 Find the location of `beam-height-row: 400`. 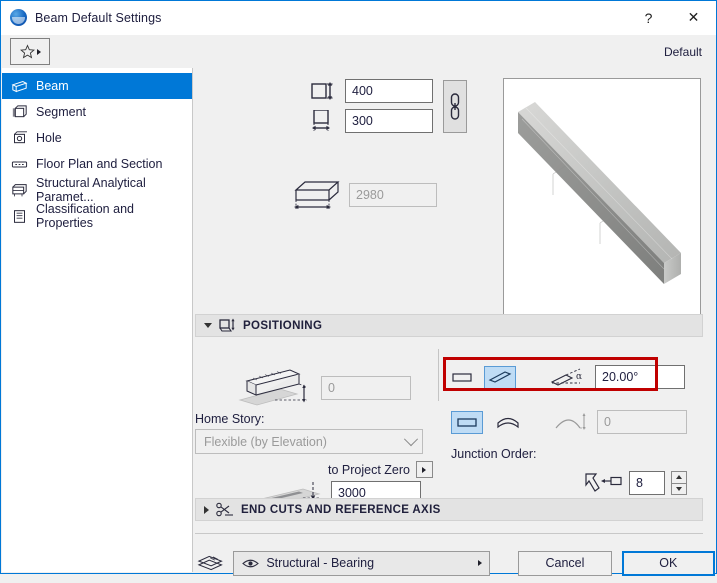

beam-height-row: 400 is located at coordinates (372, 91).